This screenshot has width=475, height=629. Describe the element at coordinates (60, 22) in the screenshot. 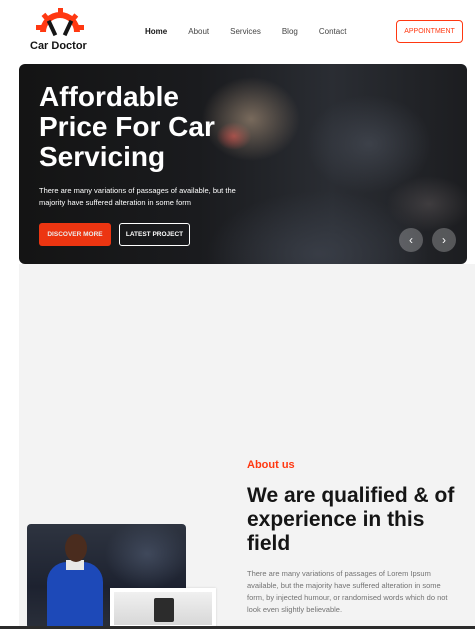

I see `logo-gear-icon` at that location.